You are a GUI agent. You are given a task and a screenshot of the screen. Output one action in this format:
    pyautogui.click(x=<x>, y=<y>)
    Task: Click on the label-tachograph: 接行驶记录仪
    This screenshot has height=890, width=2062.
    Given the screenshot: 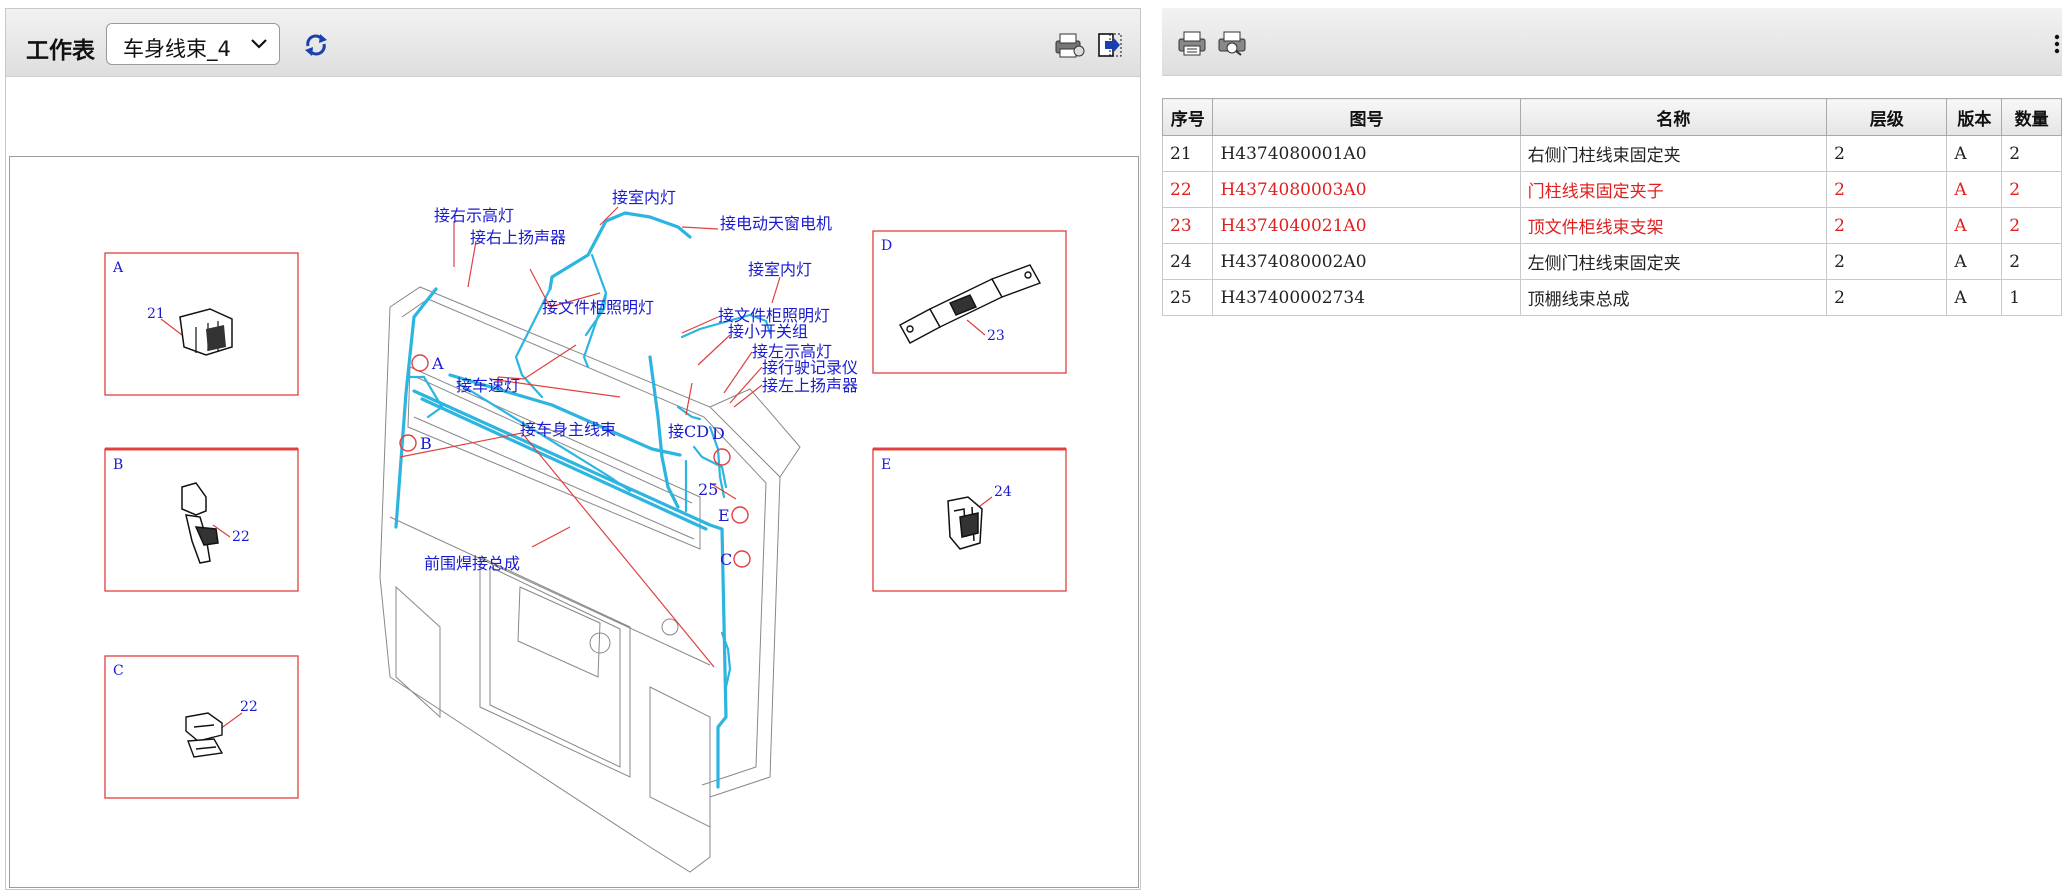 What is the action you would take?
    pyautogui.click(x=810, y=367)
    